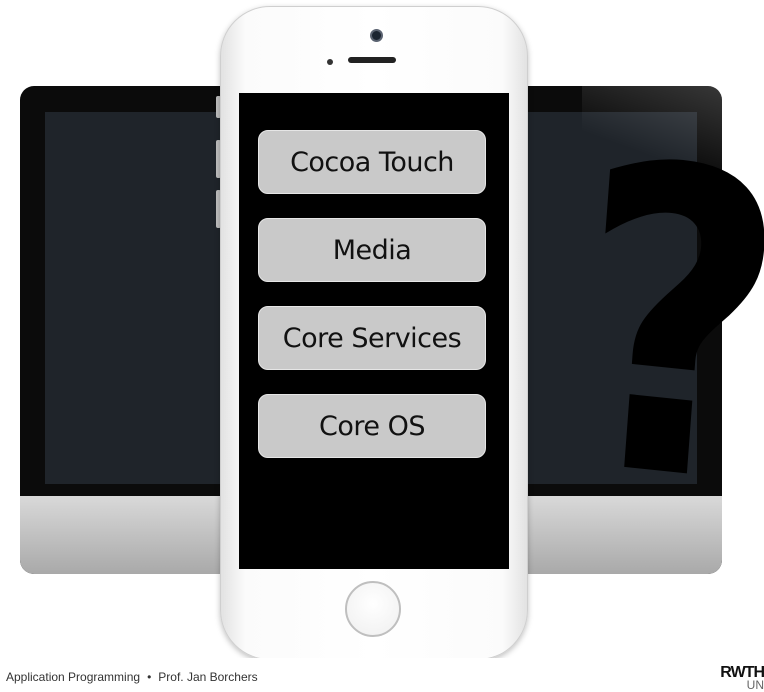  What do you see at coordinates (208, 677) in the screenshot?
I see `footer-author: Prof. Jan Borchers` at bounding box center [208, 677].